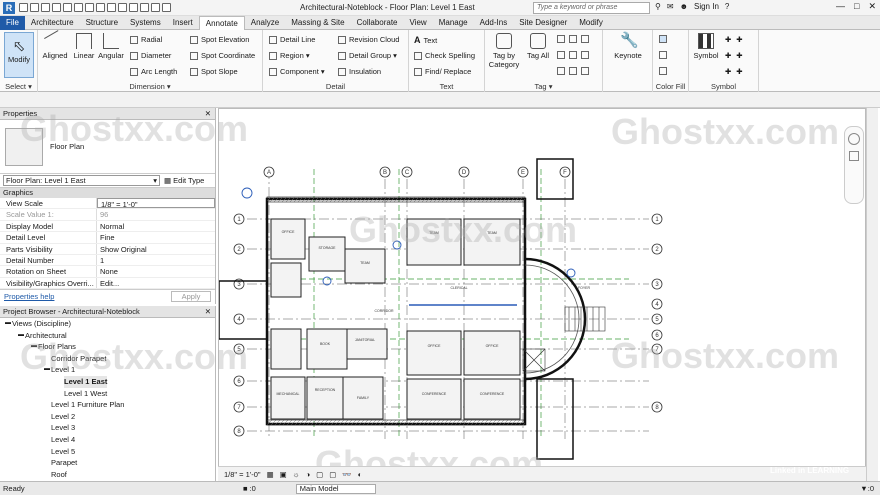 The height and width of the screenshot is (495, 880). I want to click on communication-icon: ✉, so click(670, 6).